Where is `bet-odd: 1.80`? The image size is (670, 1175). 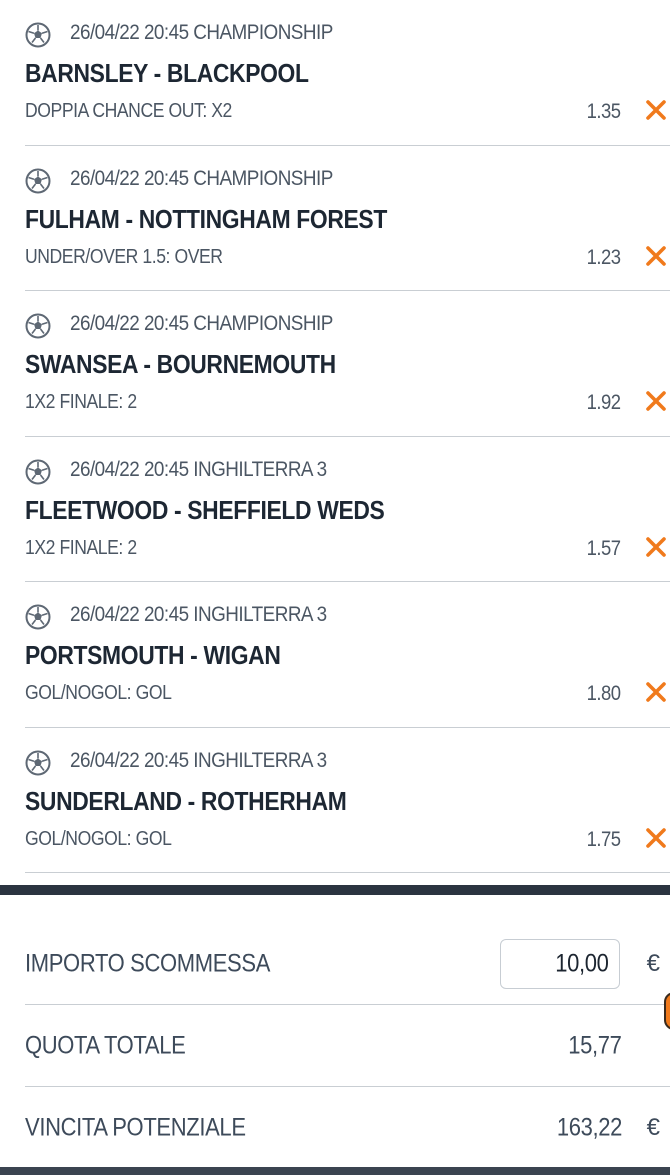 bet-odd: 1.80 is located at coordinates (603, 693).